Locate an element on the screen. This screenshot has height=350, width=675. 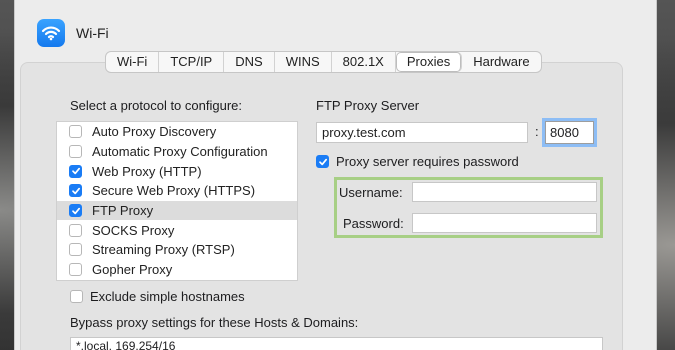
protocol-row: Streaming Proxy (RTSP) is located at coordinates (177, 250).